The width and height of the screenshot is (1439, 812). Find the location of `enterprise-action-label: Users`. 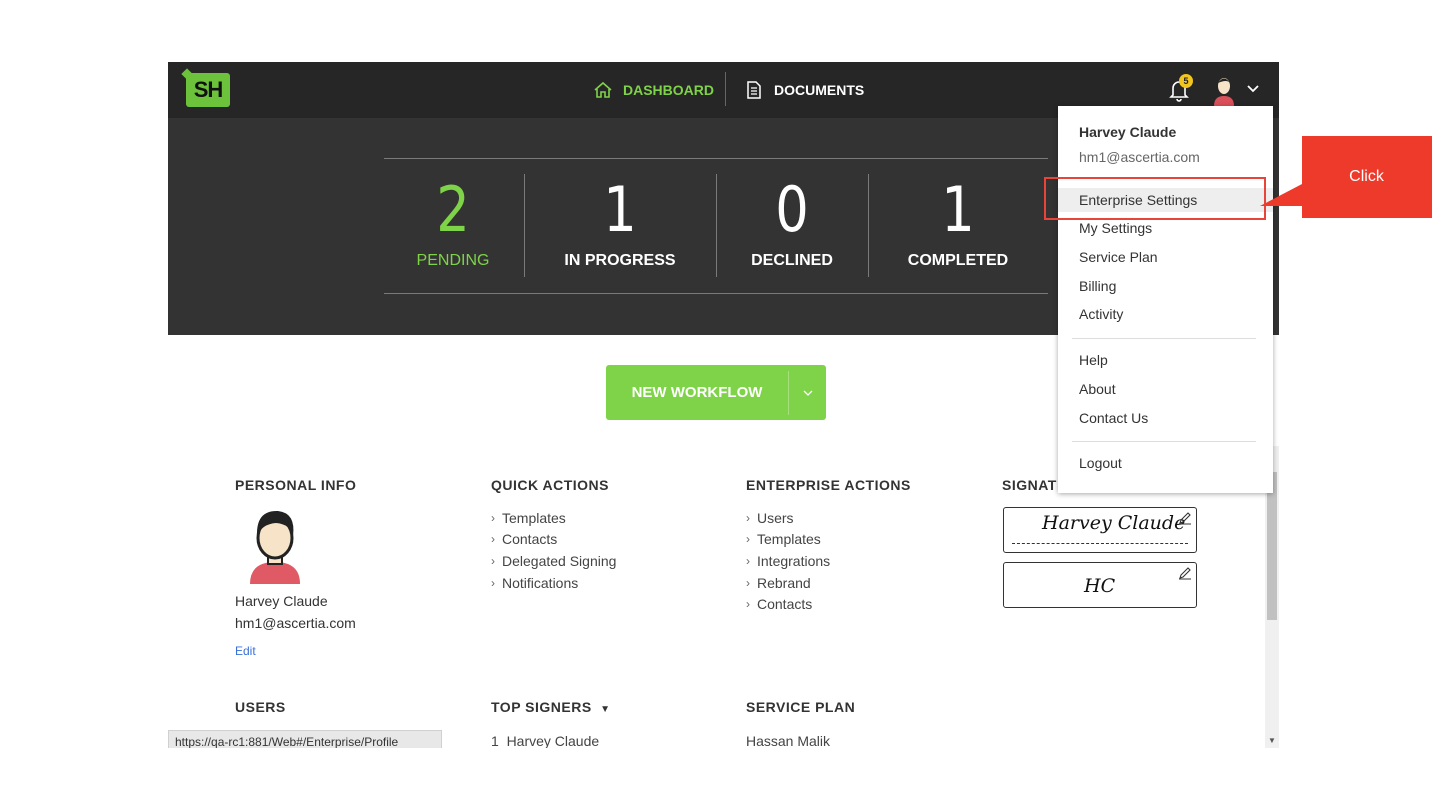

enterprise-action-label: Users is located at coordinates (775, 517).